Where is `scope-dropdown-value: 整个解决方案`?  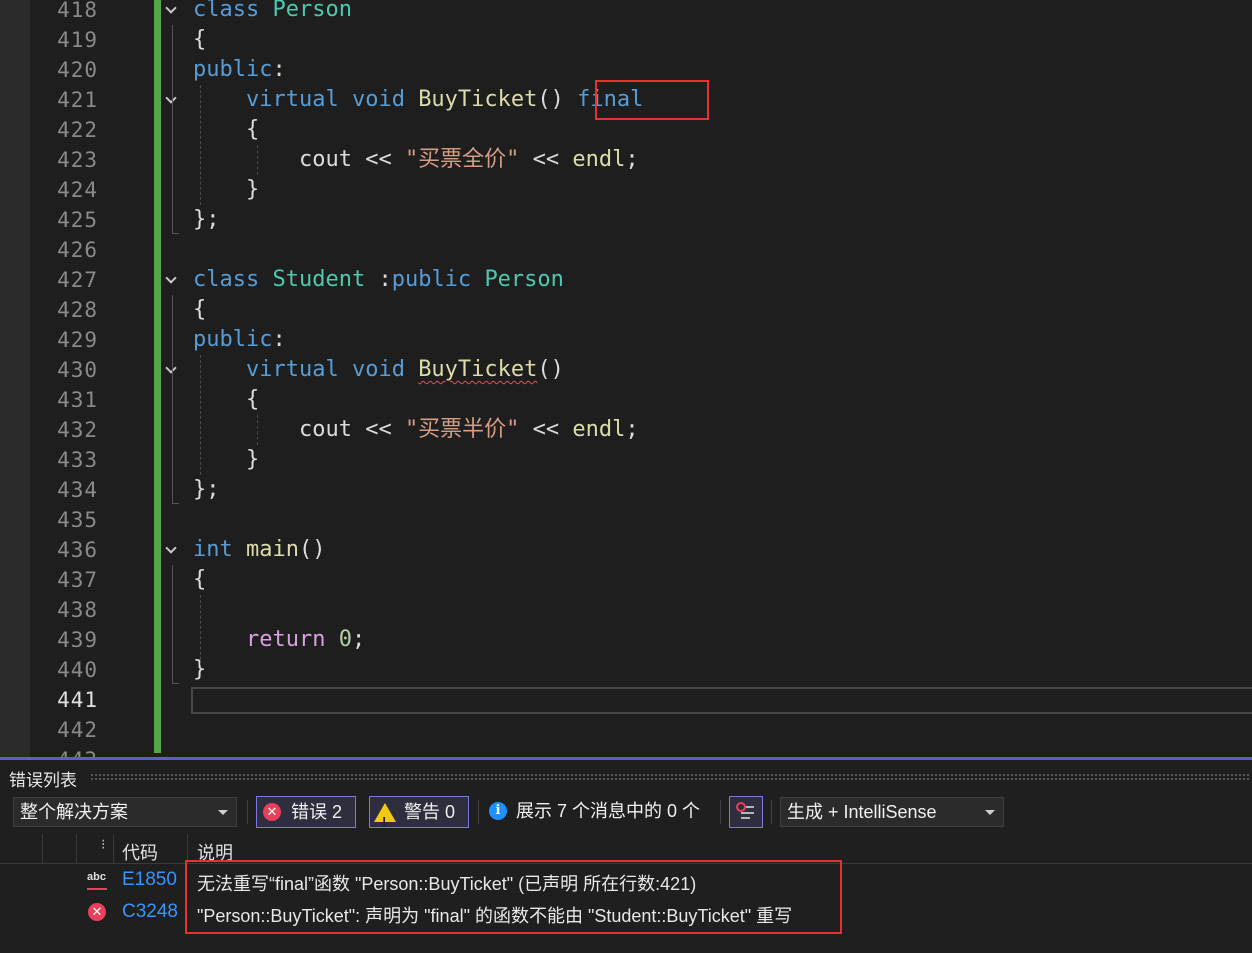 scope-dropdown-value: 整个解决方案 is located at coordinates (74, 812).